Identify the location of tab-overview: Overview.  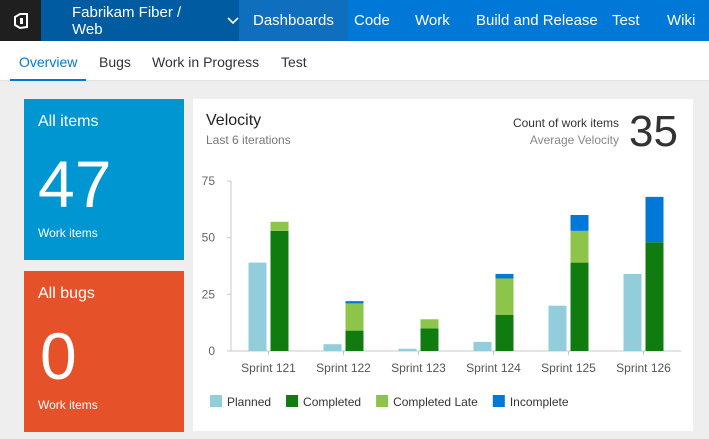
(48, 61).